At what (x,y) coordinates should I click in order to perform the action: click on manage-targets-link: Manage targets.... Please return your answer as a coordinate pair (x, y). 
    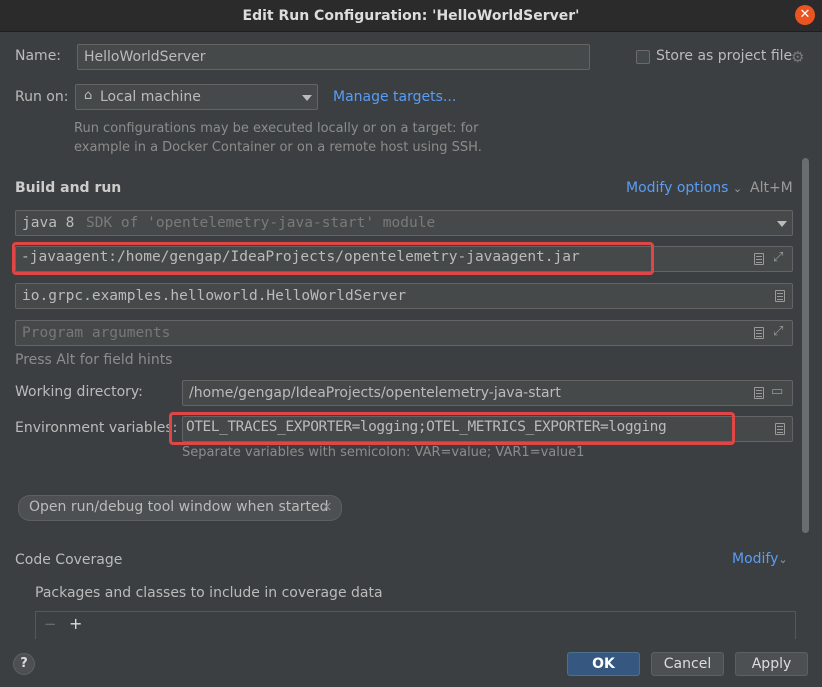
    Looking at the image, I should click on (394, 97).